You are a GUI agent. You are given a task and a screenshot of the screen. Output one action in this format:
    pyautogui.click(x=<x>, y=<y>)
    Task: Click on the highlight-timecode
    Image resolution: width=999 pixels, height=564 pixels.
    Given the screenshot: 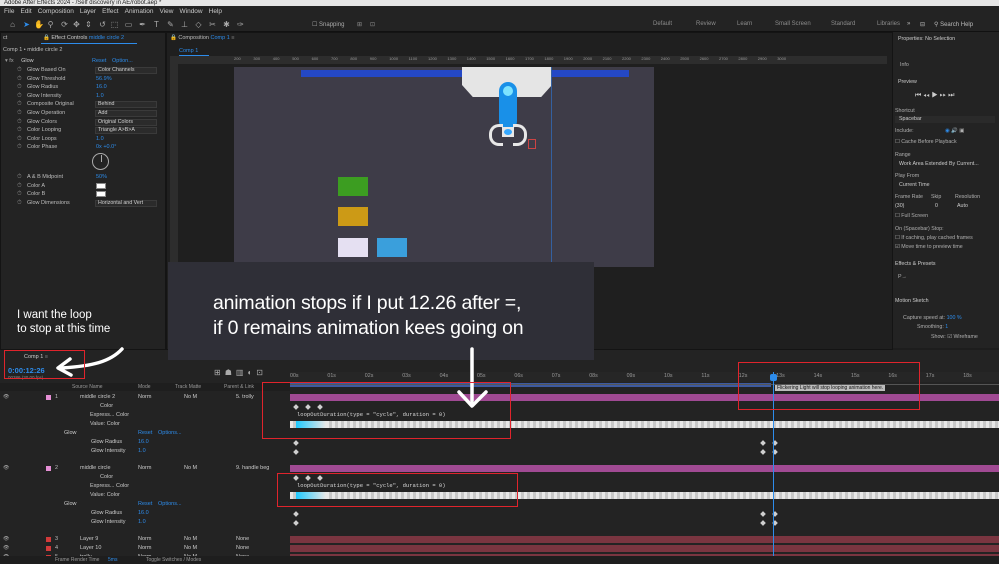 What is the action you would take?
    pyautogui.click(x=44, y=364)
    